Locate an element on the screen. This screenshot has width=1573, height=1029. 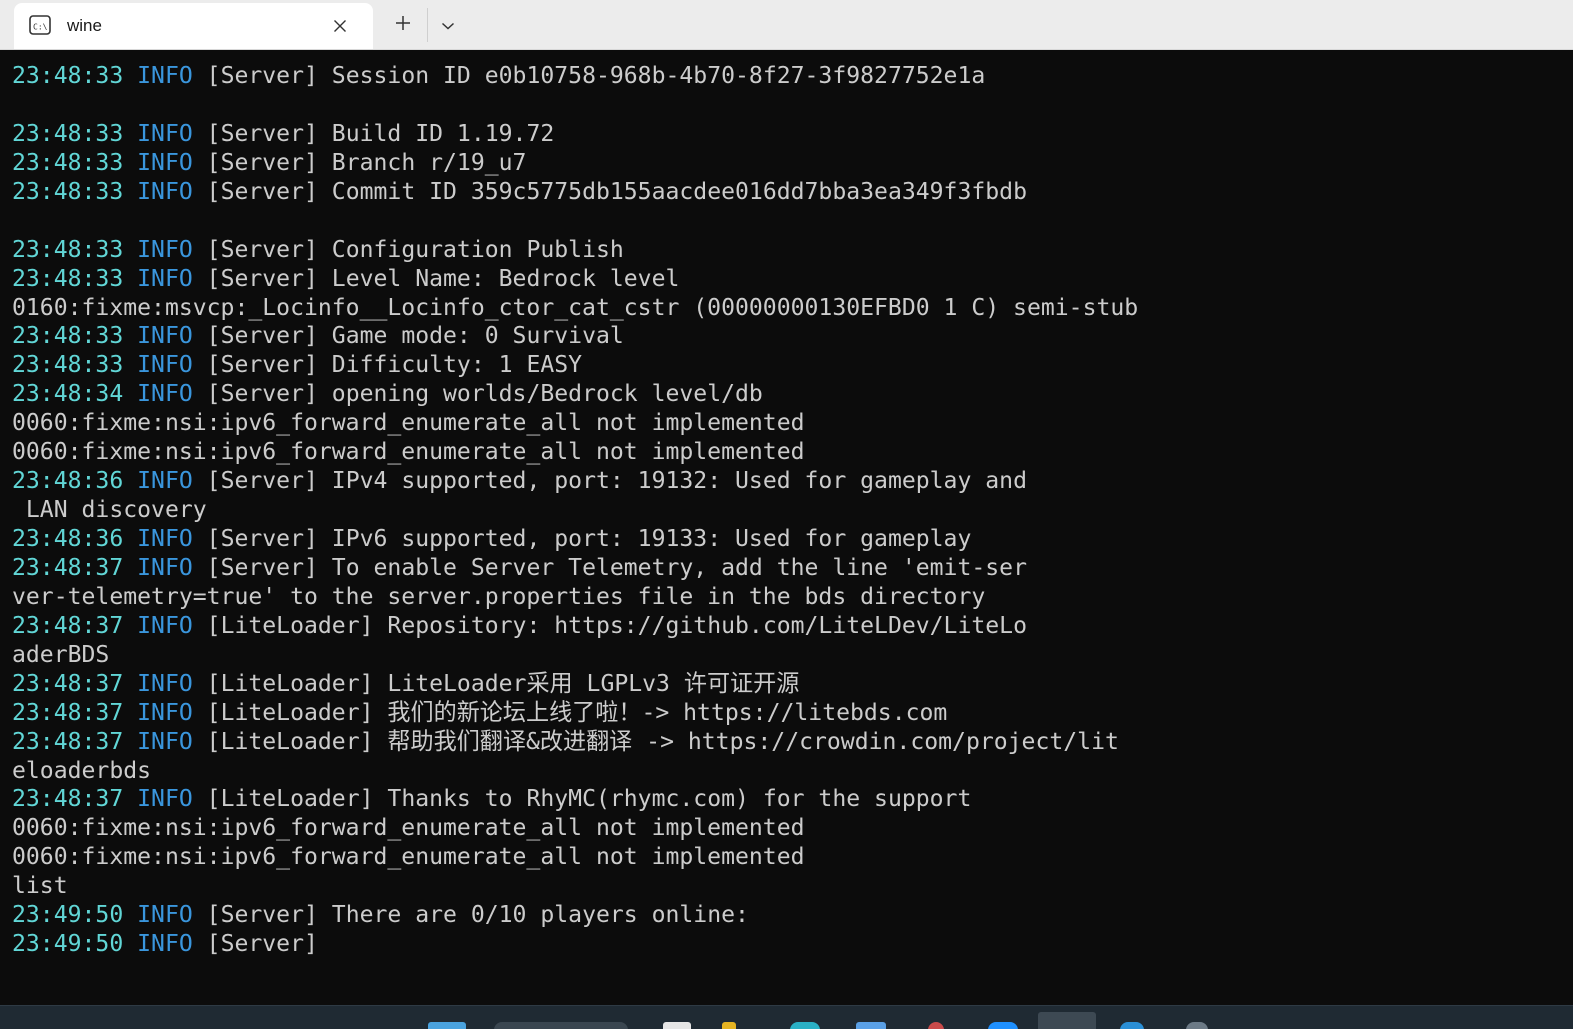
log-message: [Server] Game mode: 0 Survival is located at coordinates (408, 336).